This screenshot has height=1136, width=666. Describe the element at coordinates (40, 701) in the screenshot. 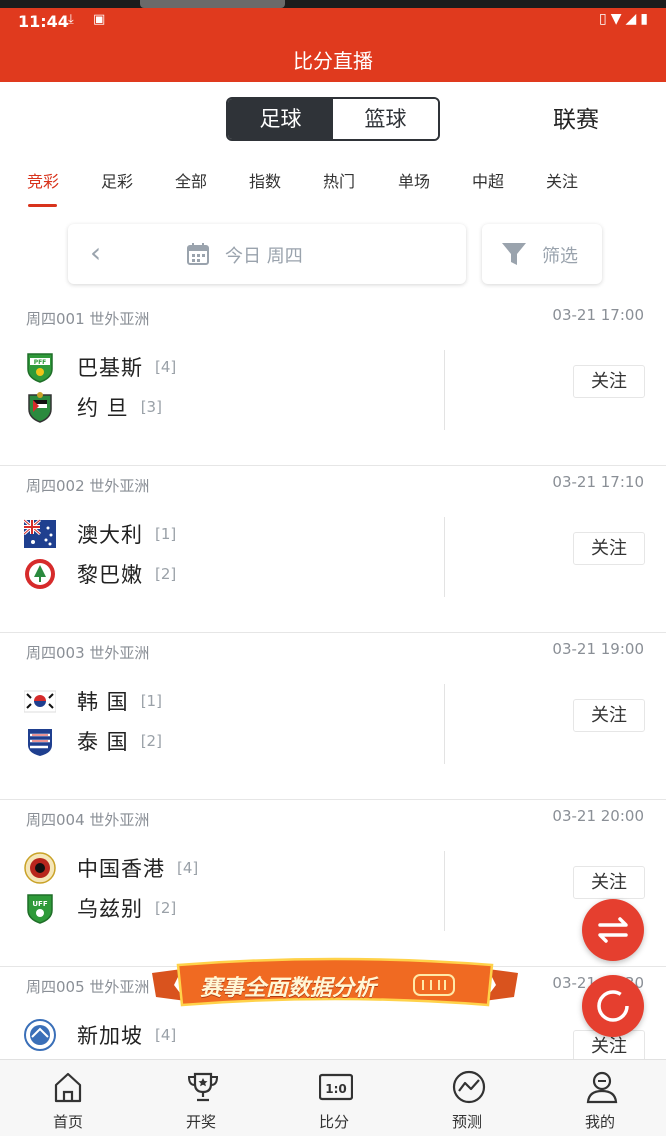

I see `korea-flag-icon` at that location.